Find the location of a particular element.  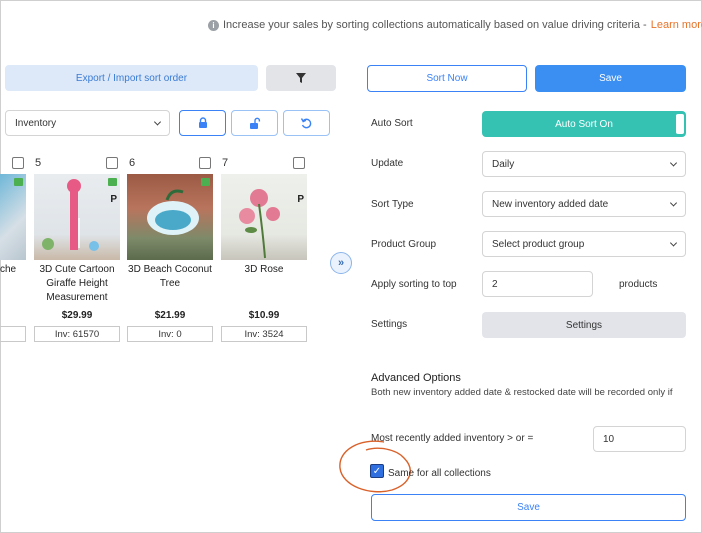

update-select-value: Daily is located at coordinates (503, 164).